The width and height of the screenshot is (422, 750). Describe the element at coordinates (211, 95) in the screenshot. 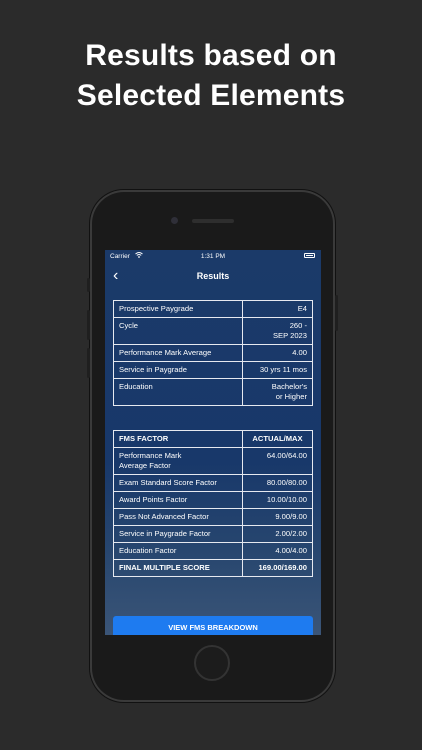

I see `headline-line-2: Selected Elements` at that location.